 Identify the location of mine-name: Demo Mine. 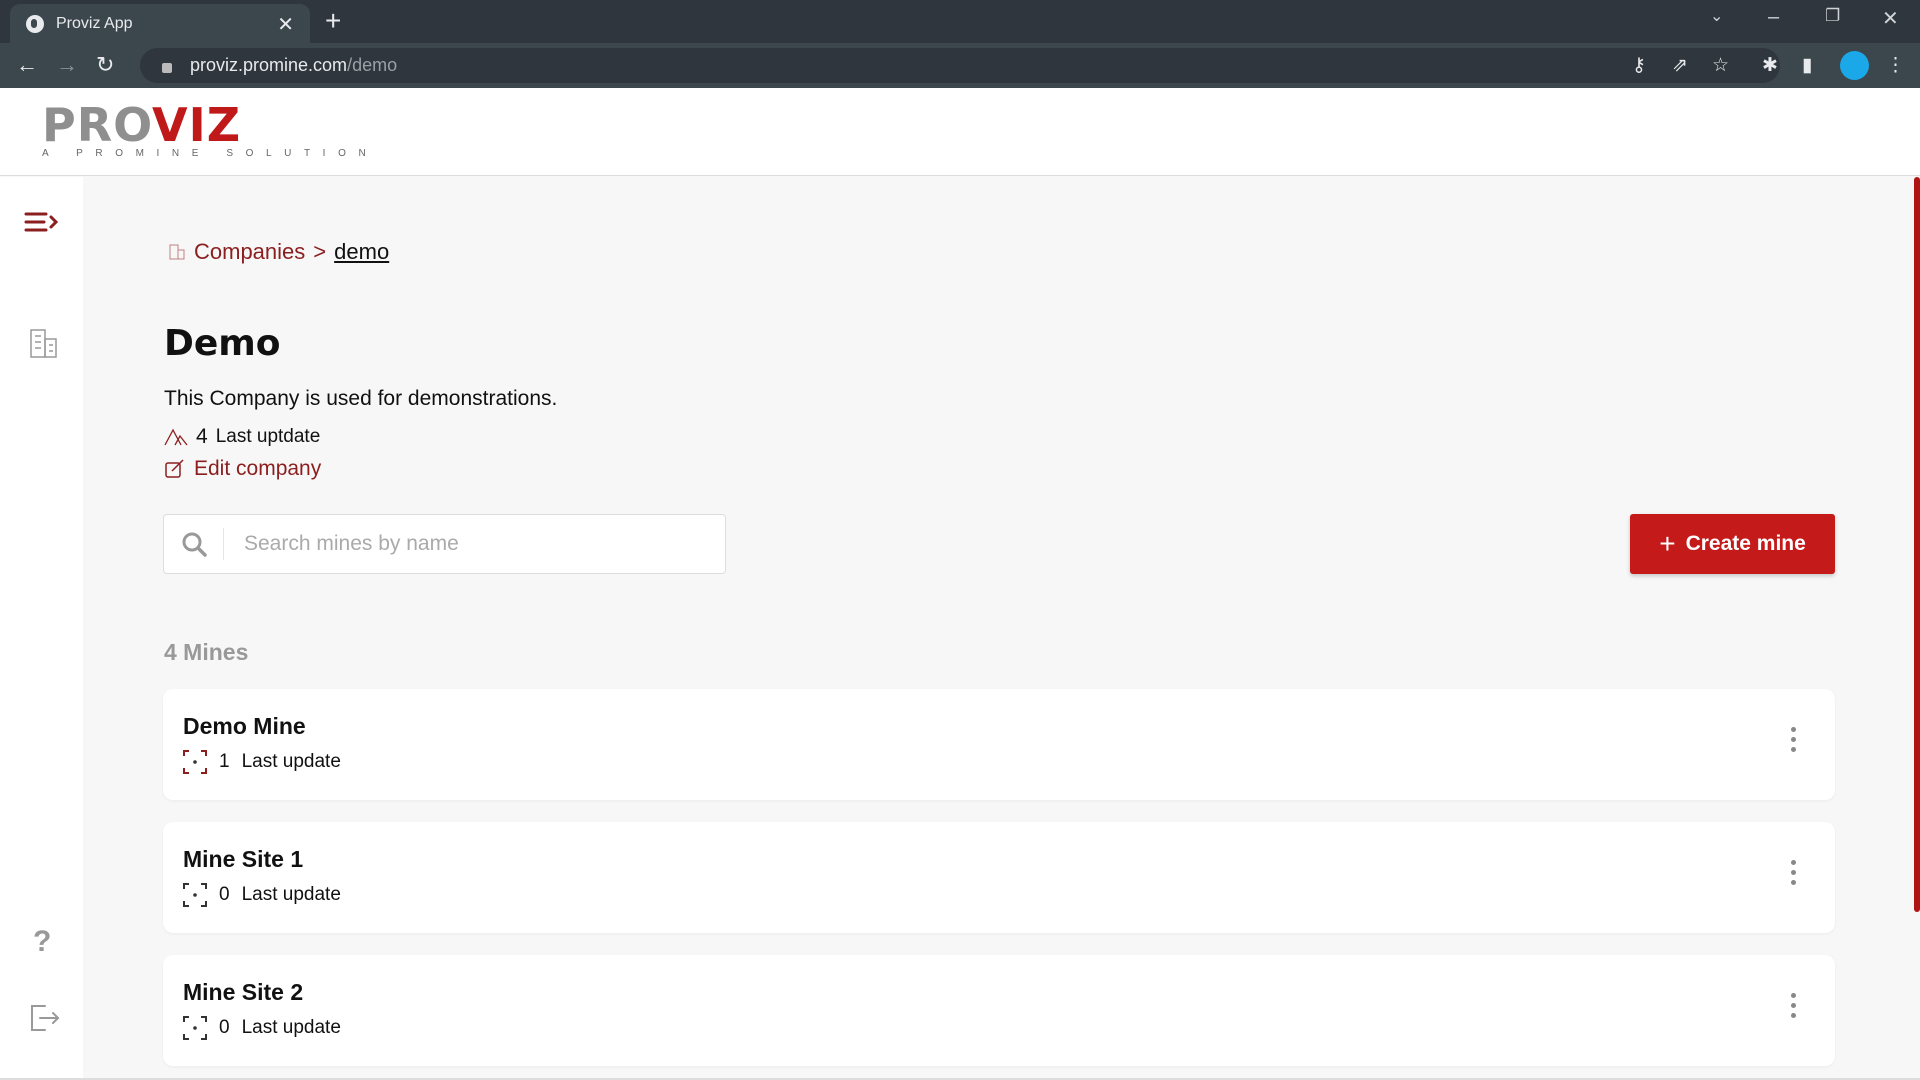
(244, 726).